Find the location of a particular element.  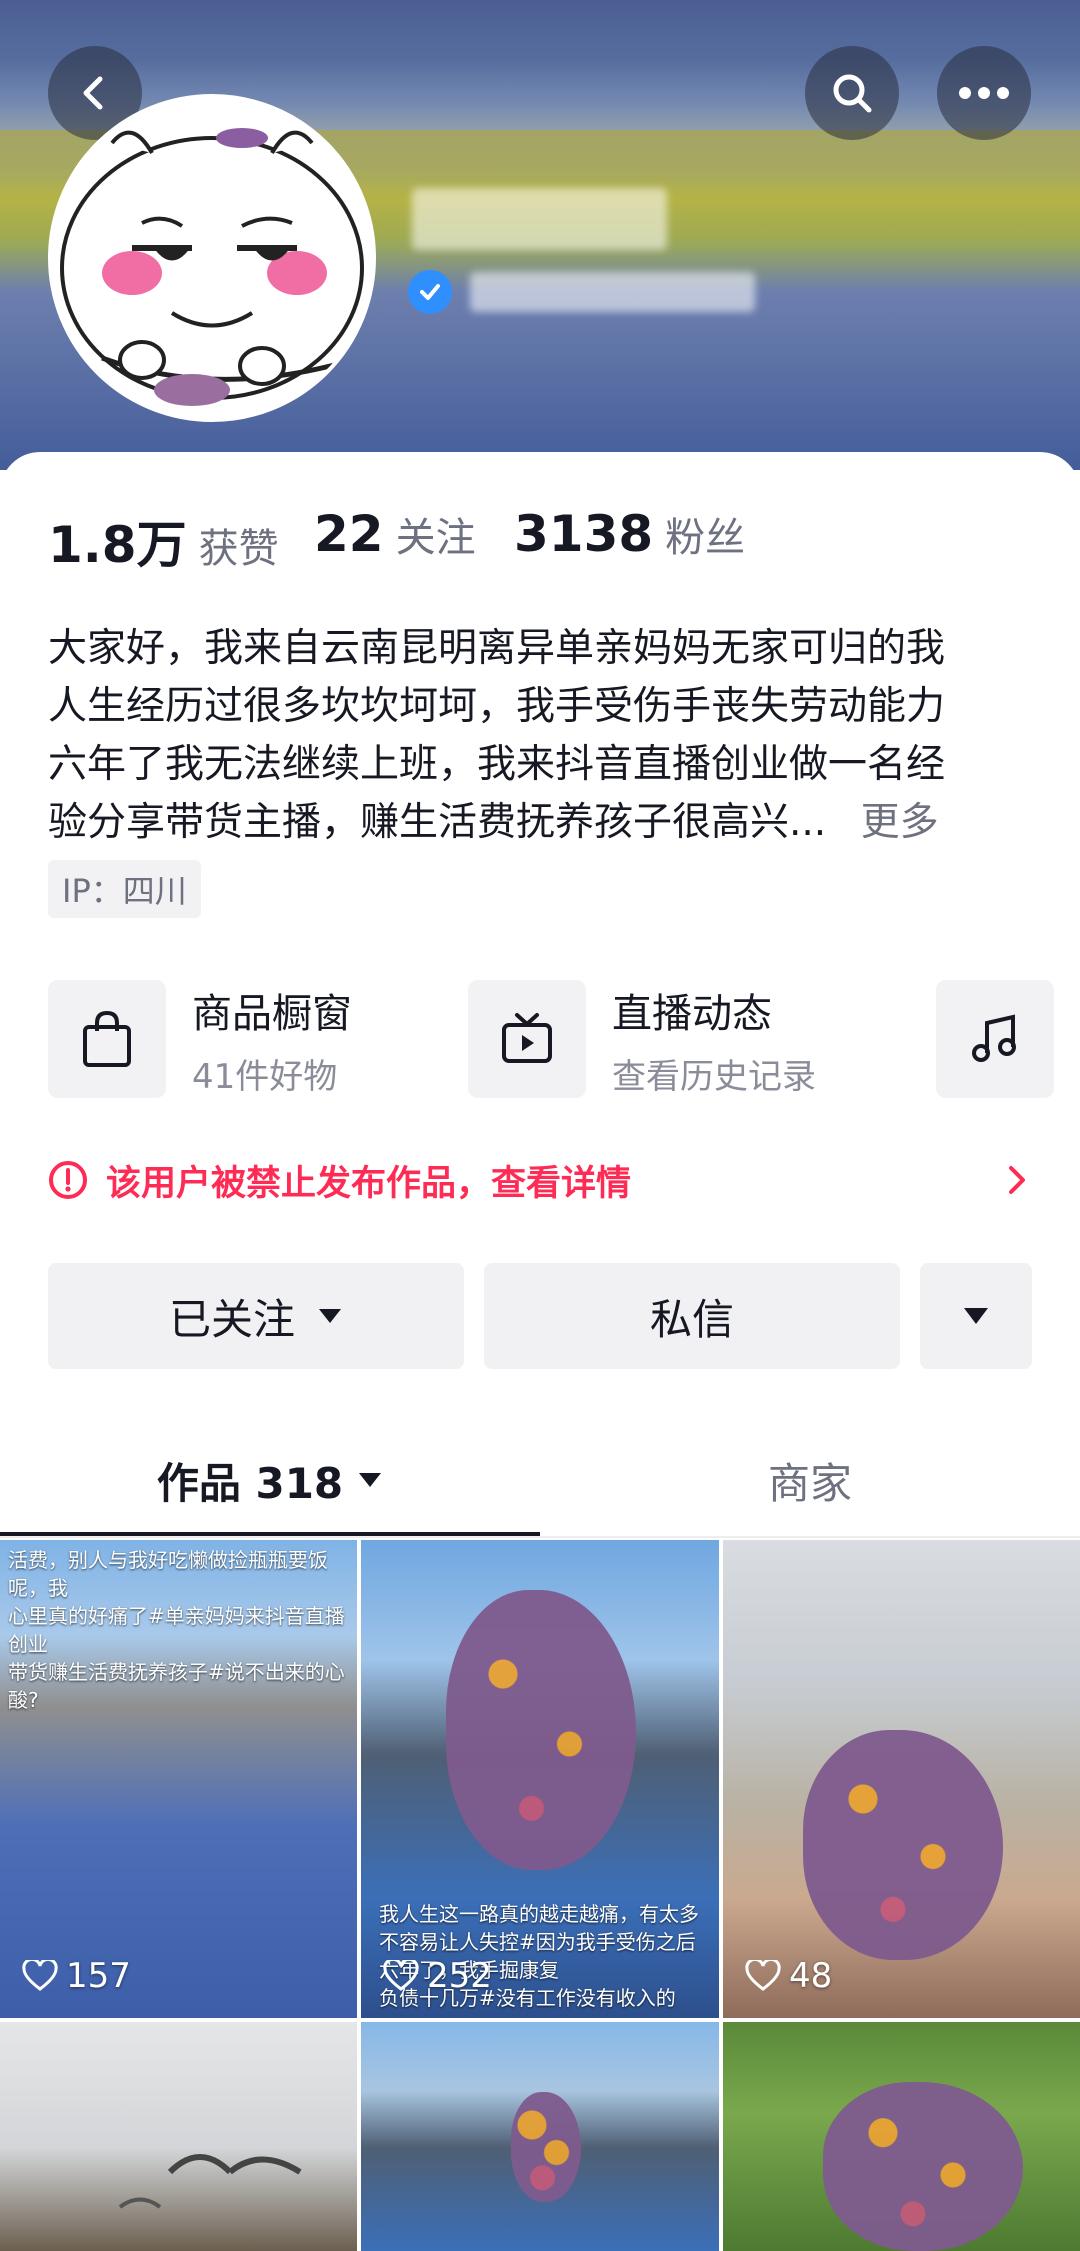

chevron-left-icon is located at coordinates (93, 93).